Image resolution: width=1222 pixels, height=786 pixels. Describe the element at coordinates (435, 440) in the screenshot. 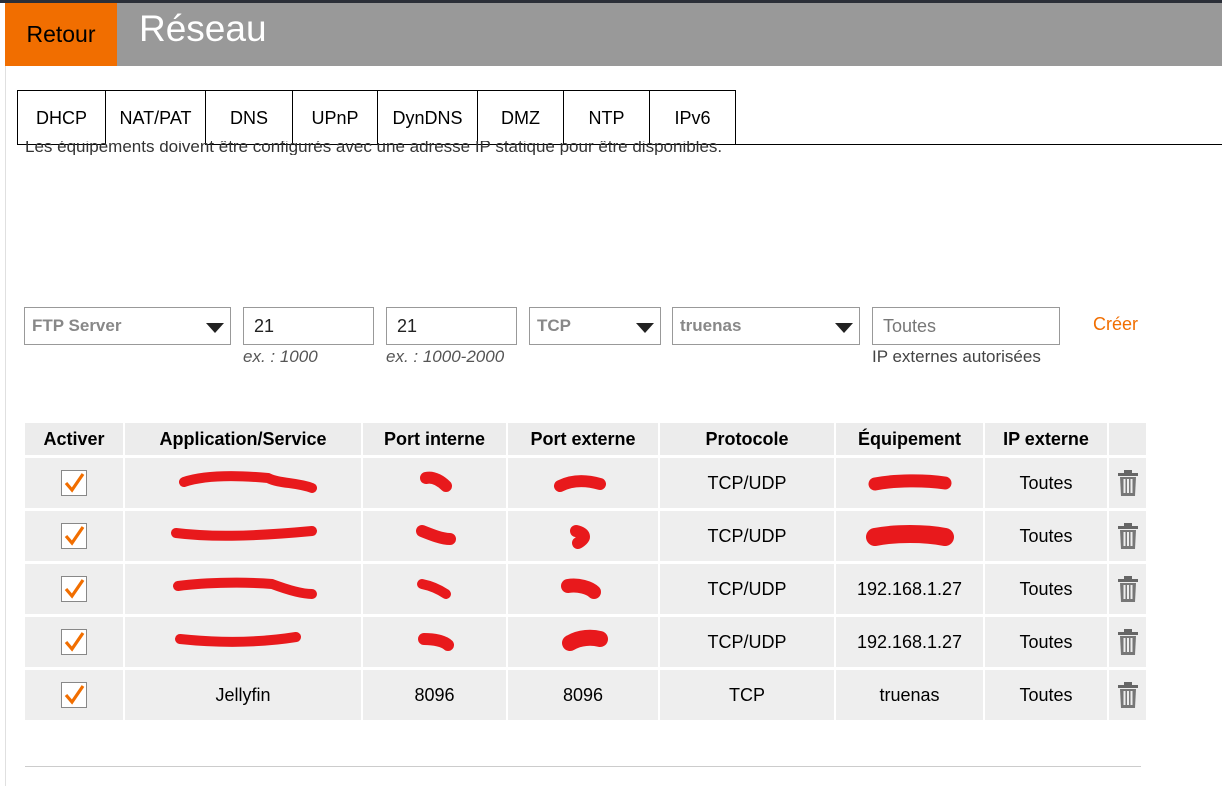

I see `col-port-interne: Port interne` at that location.